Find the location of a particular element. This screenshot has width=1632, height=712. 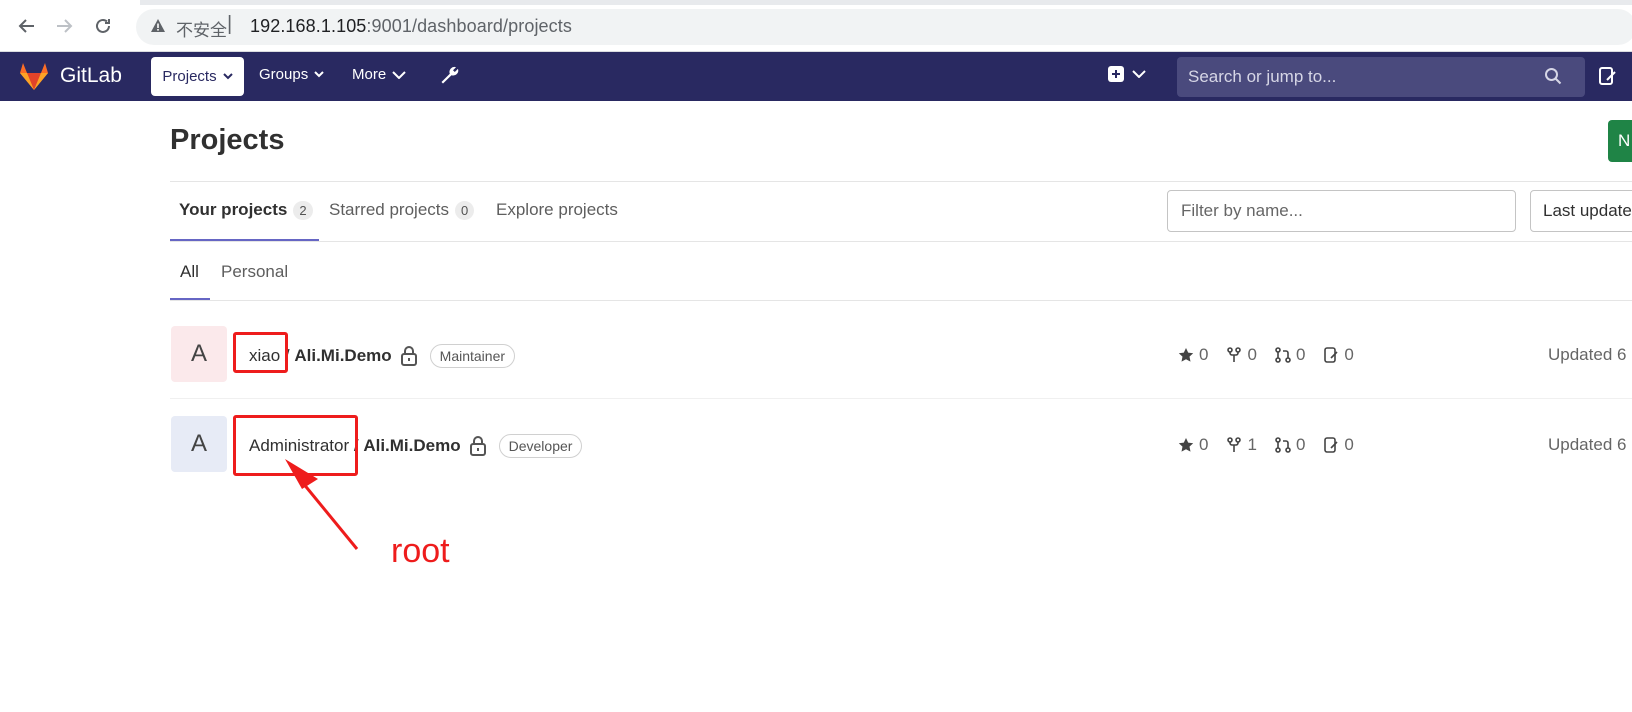

gitlab-brand: GitLab is located at coordinates (91, 76).